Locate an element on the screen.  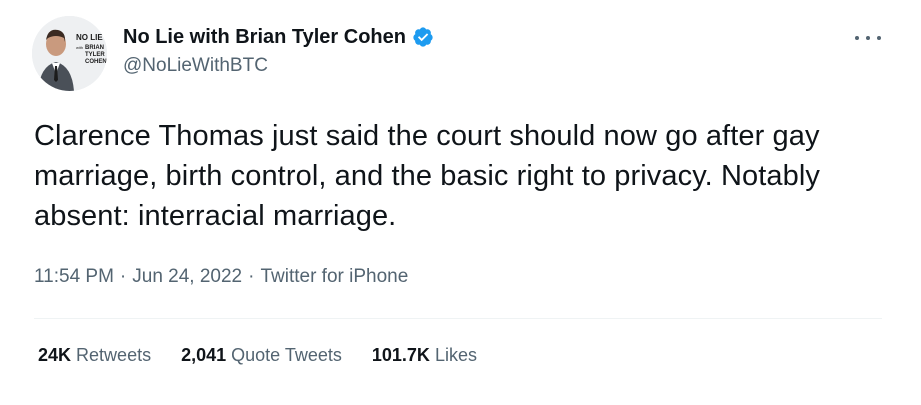
retweets-label: Retweets is located at coordinates (114, 355).